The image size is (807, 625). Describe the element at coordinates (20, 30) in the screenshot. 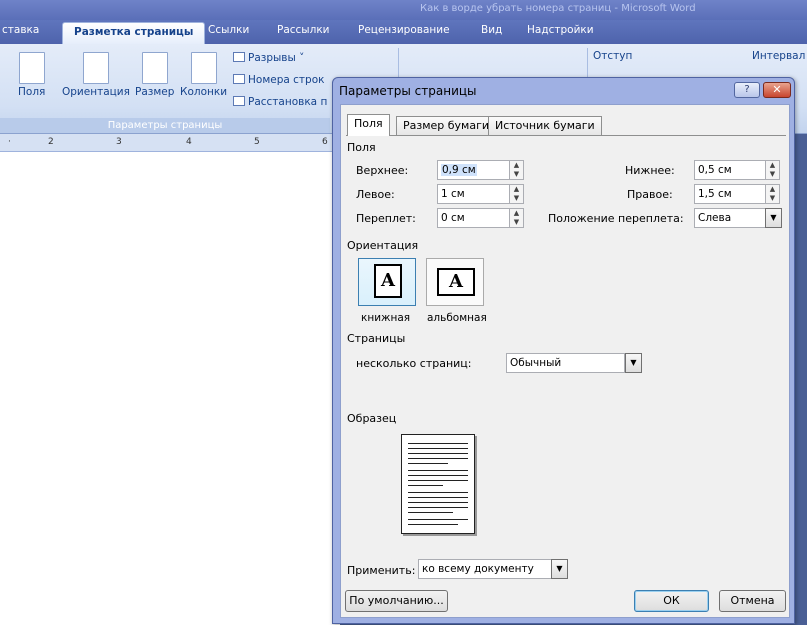

I see `tab-insert: ставка` at that location.